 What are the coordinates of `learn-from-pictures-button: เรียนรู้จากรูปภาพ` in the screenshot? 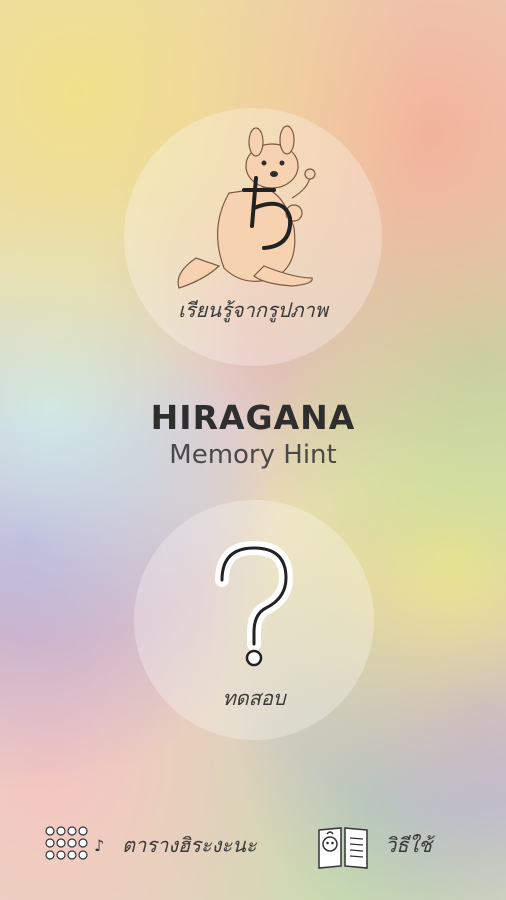 It's located at (253, 237).